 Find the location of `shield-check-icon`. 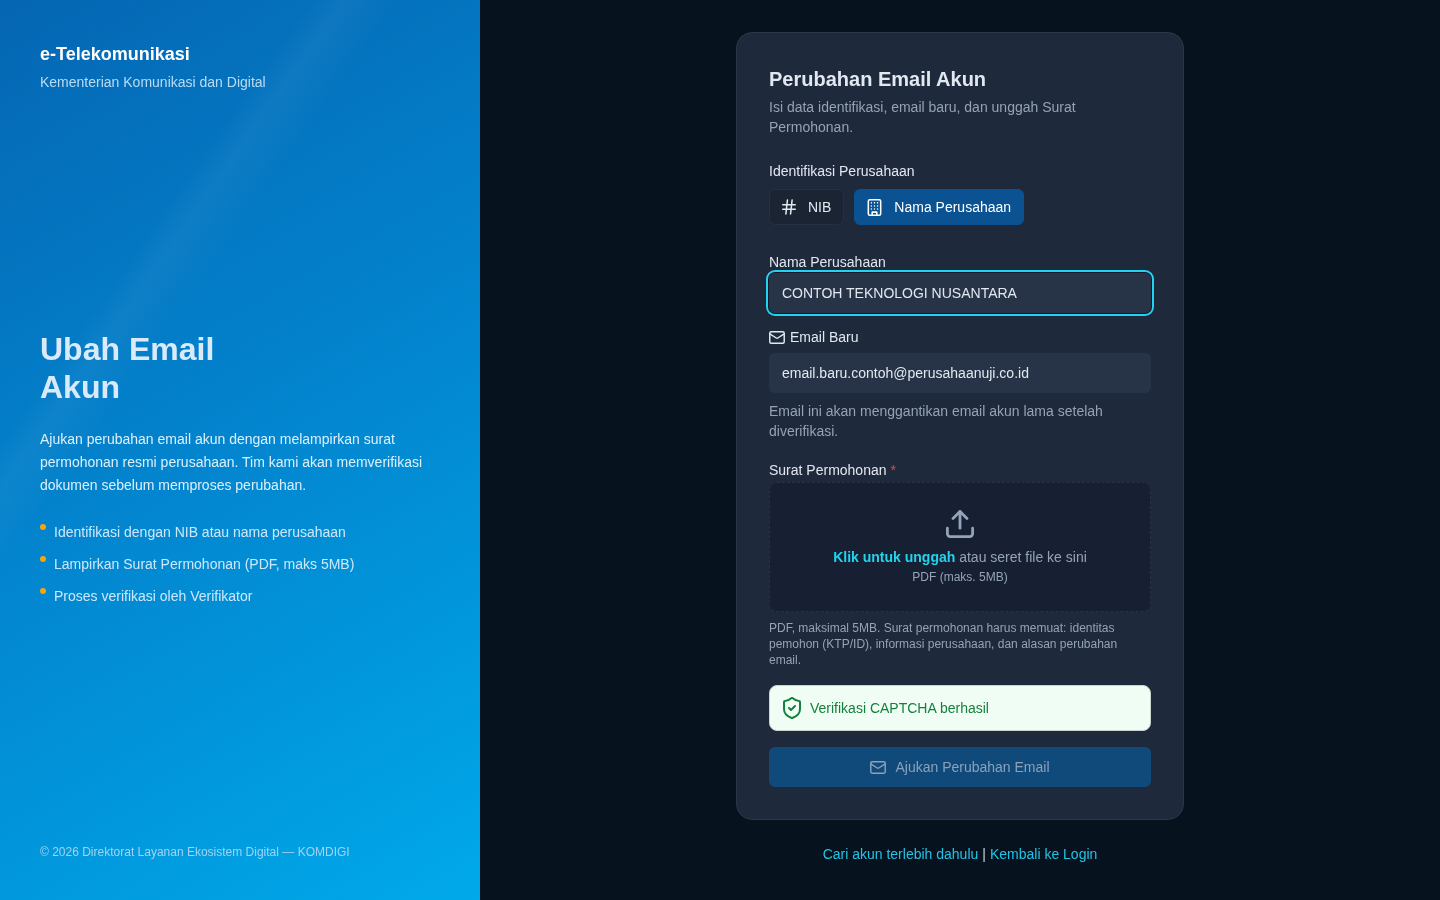

shield-check-icon is located at coordinates (792, 708).